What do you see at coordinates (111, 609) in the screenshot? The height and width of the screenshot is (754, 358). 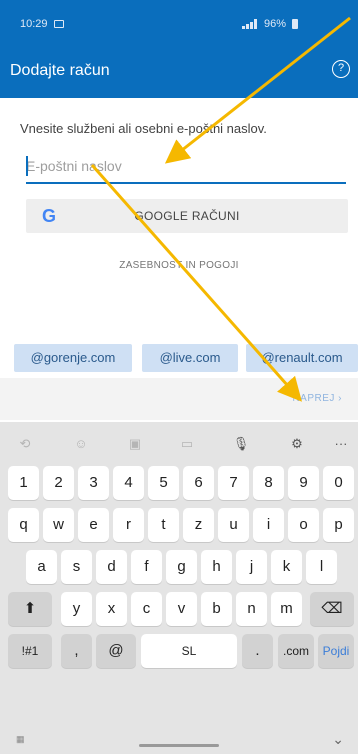 I see `key: x` at bounding box center [111, 609].